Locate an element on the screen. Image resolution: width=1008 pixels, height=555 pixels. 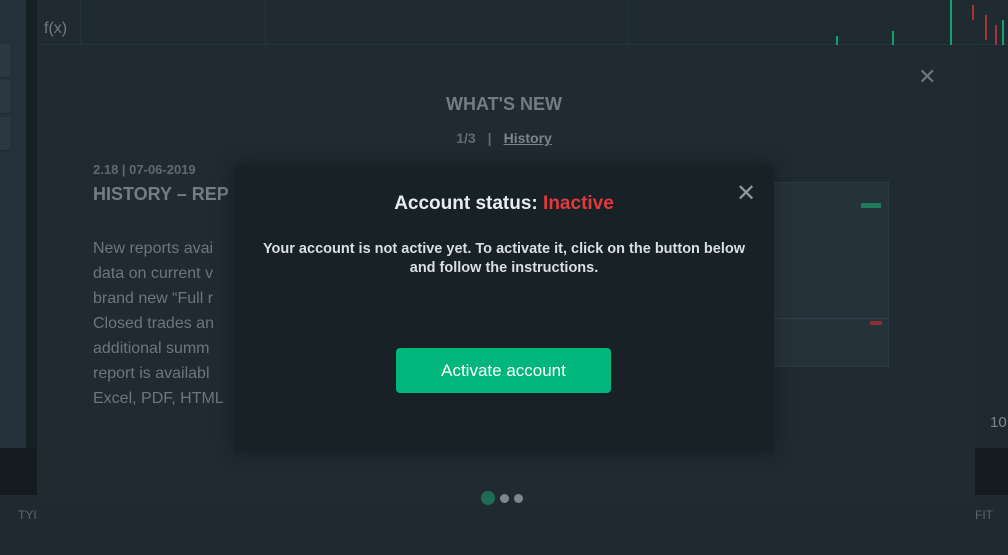
panel-divider is located at coordinates (31, 224).